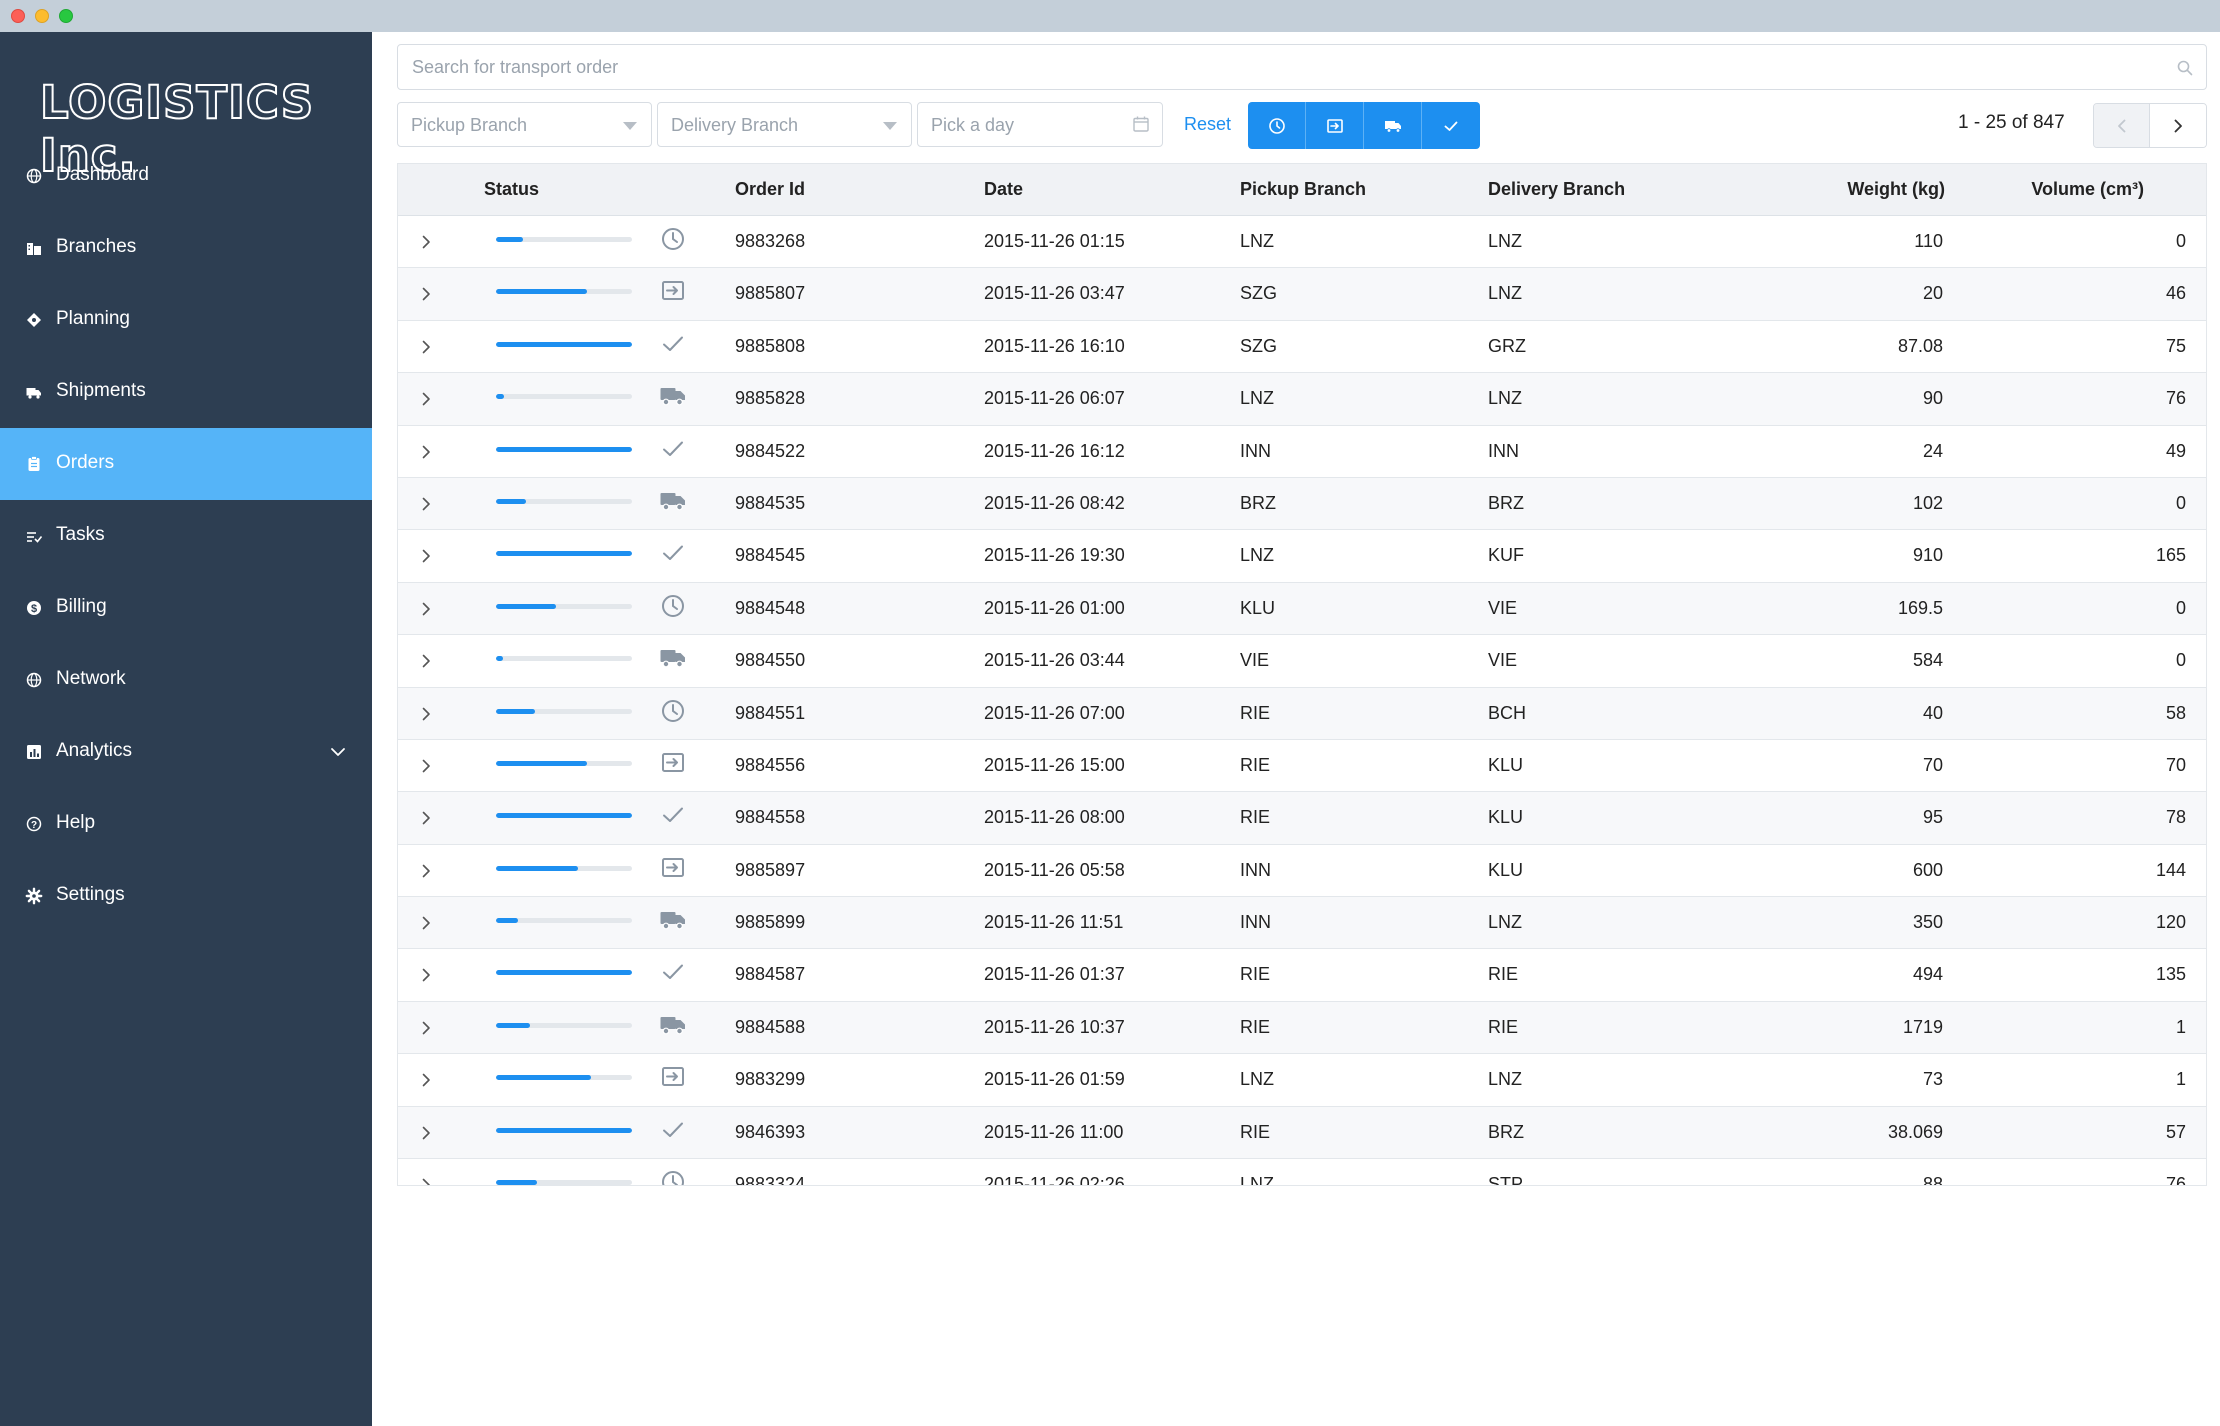  Describe the element at coordinates (1054, 555) in the screenshot. I see `date-cell: 2015-11-26 19:30` at that location.